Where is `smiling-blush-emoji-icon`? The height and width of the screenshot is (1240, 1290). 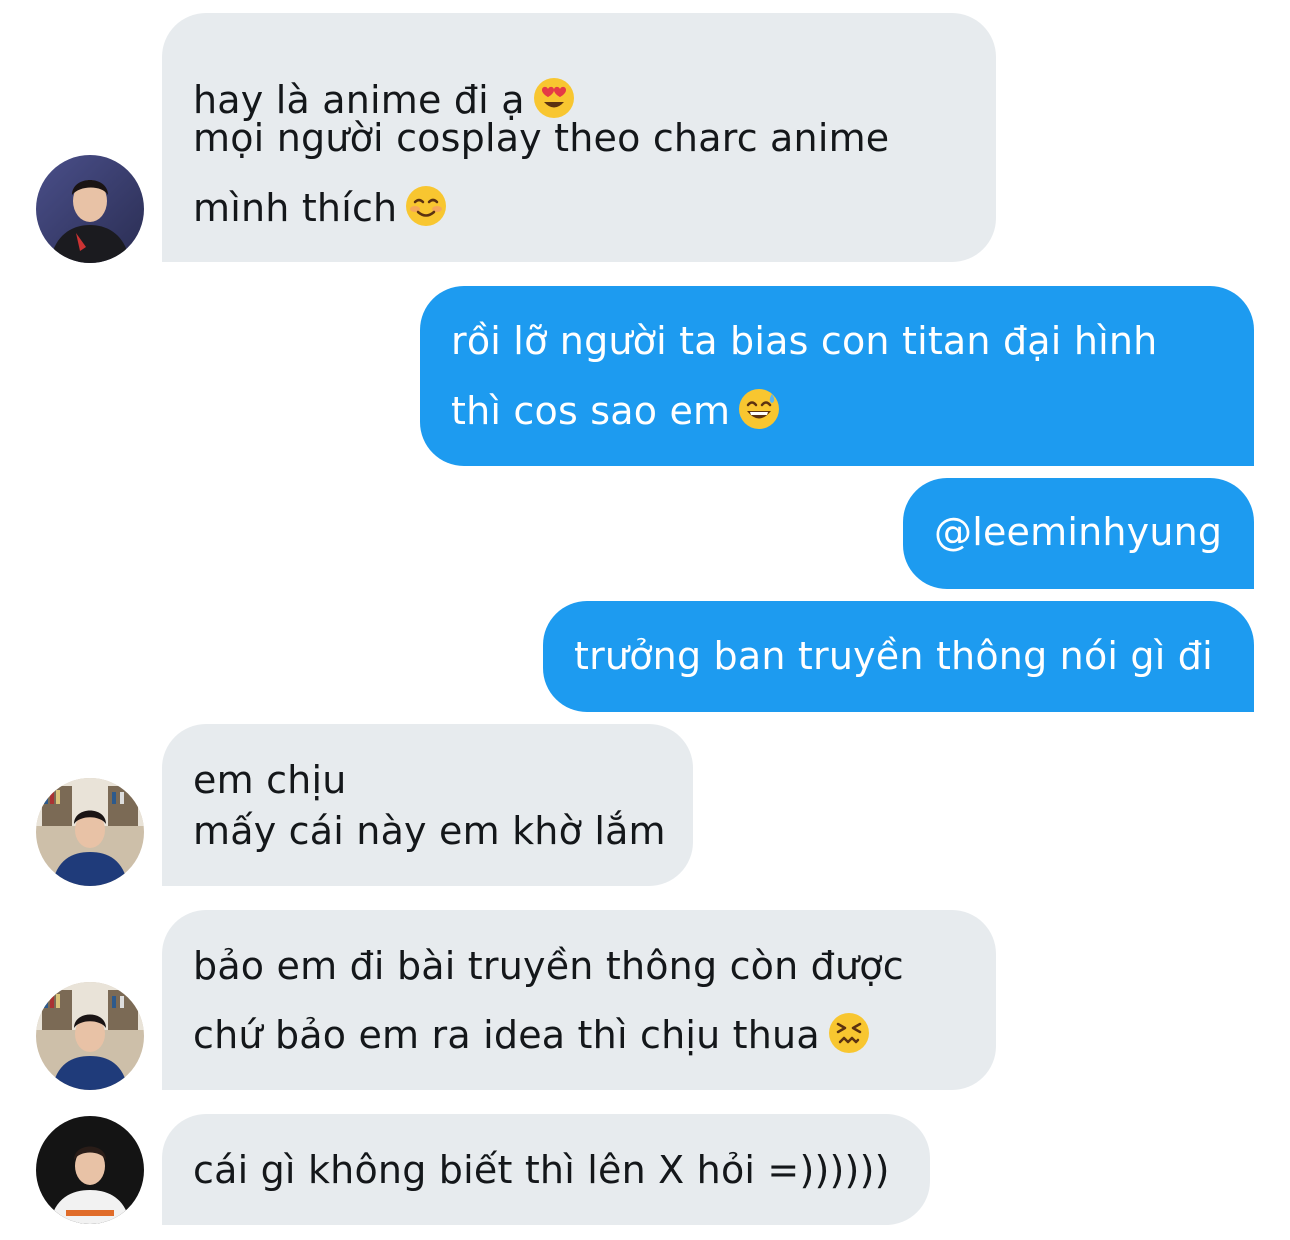
smiling-blush-emoji-icon is located at coordinates (426, 206).